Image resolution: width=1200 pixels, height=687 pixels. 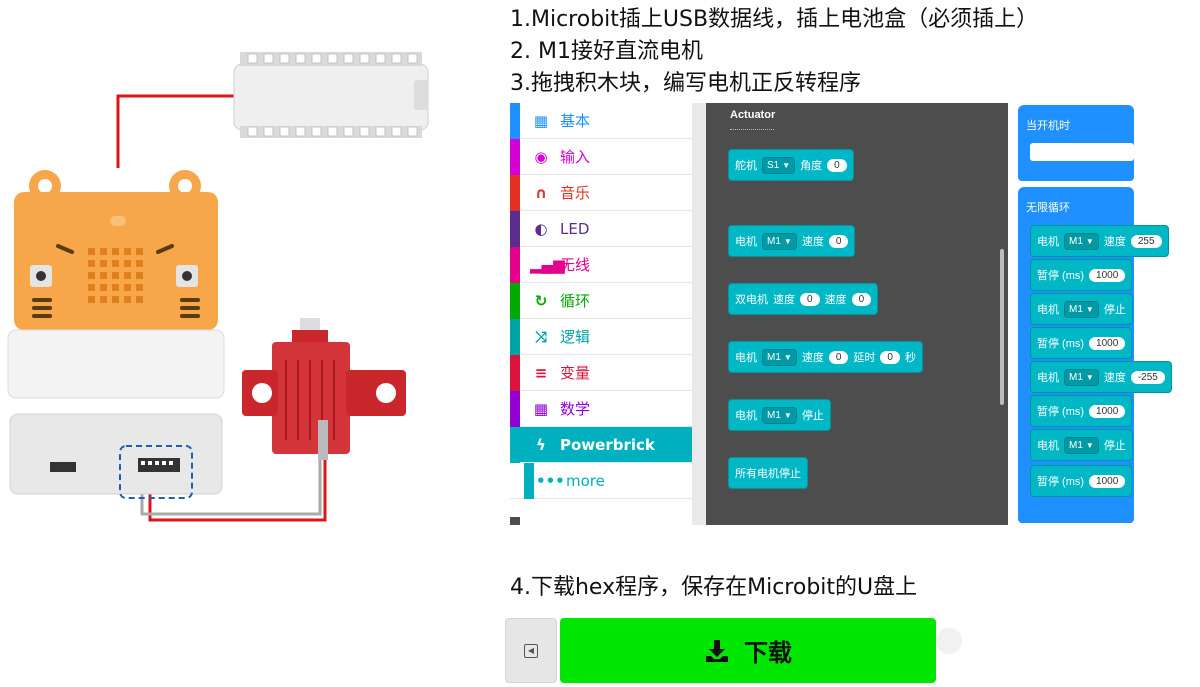 What do you see at coordinates (1147, 377) in the screenshot?
I see `speed-input: -255` at bounding box center [1147, 377].